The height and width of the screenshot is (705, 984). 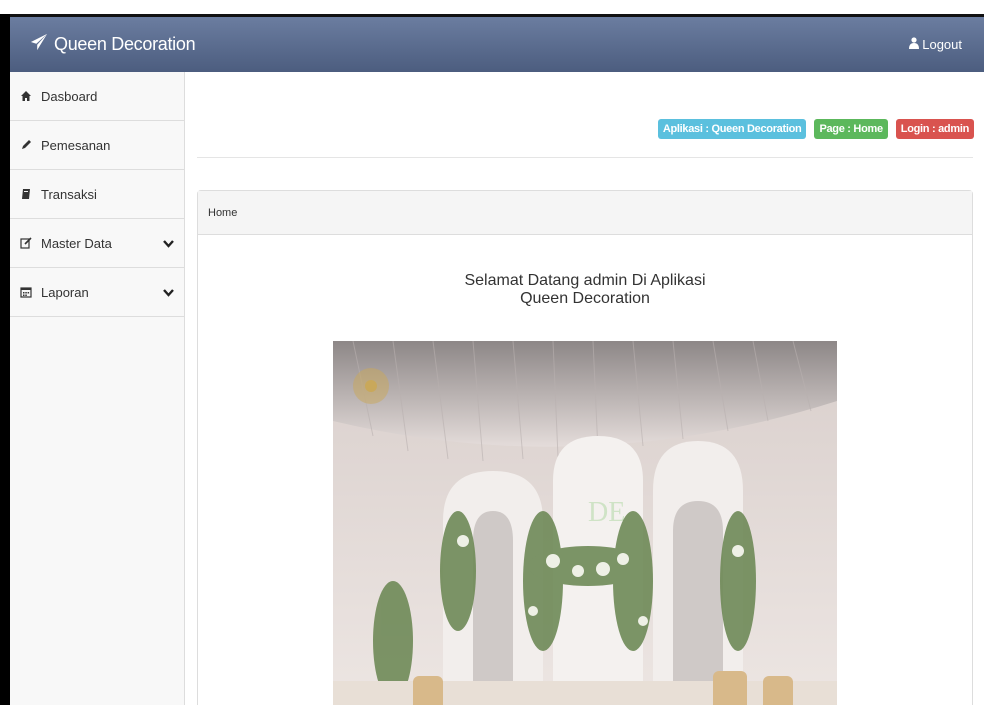 I want to click on sidebar-item-pemesanan: Pemesanan, so click(x=97, y=145).